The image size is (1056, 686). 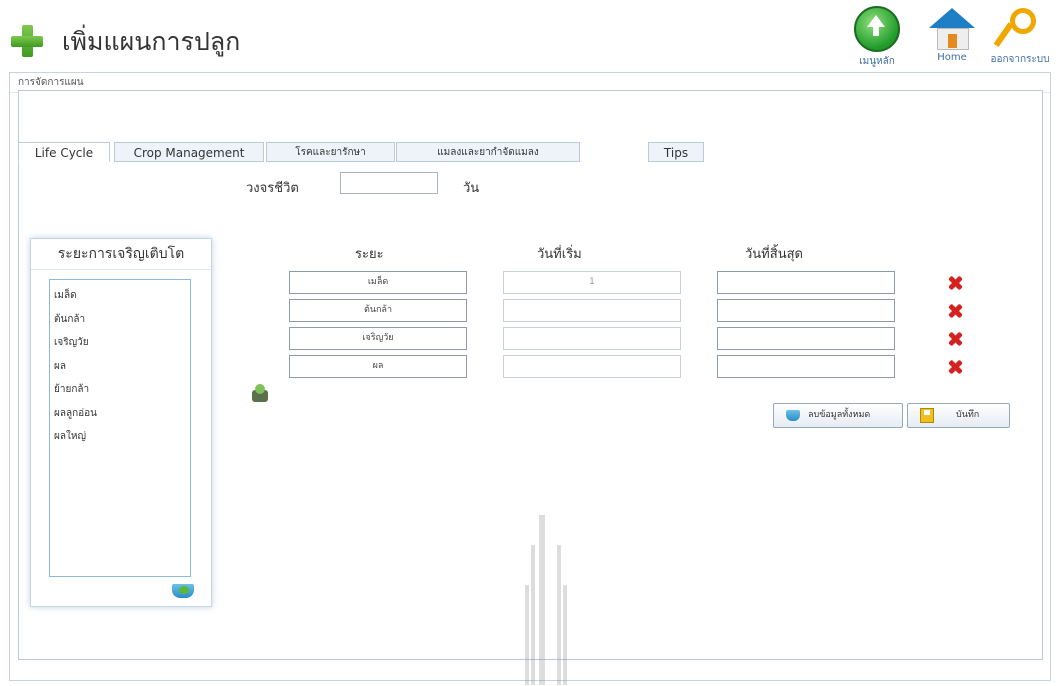 What do you see at coordinates (471, 188) in the screenshot?
I see `life-cycle-unit: วัน` at bounding box center [471, 188].